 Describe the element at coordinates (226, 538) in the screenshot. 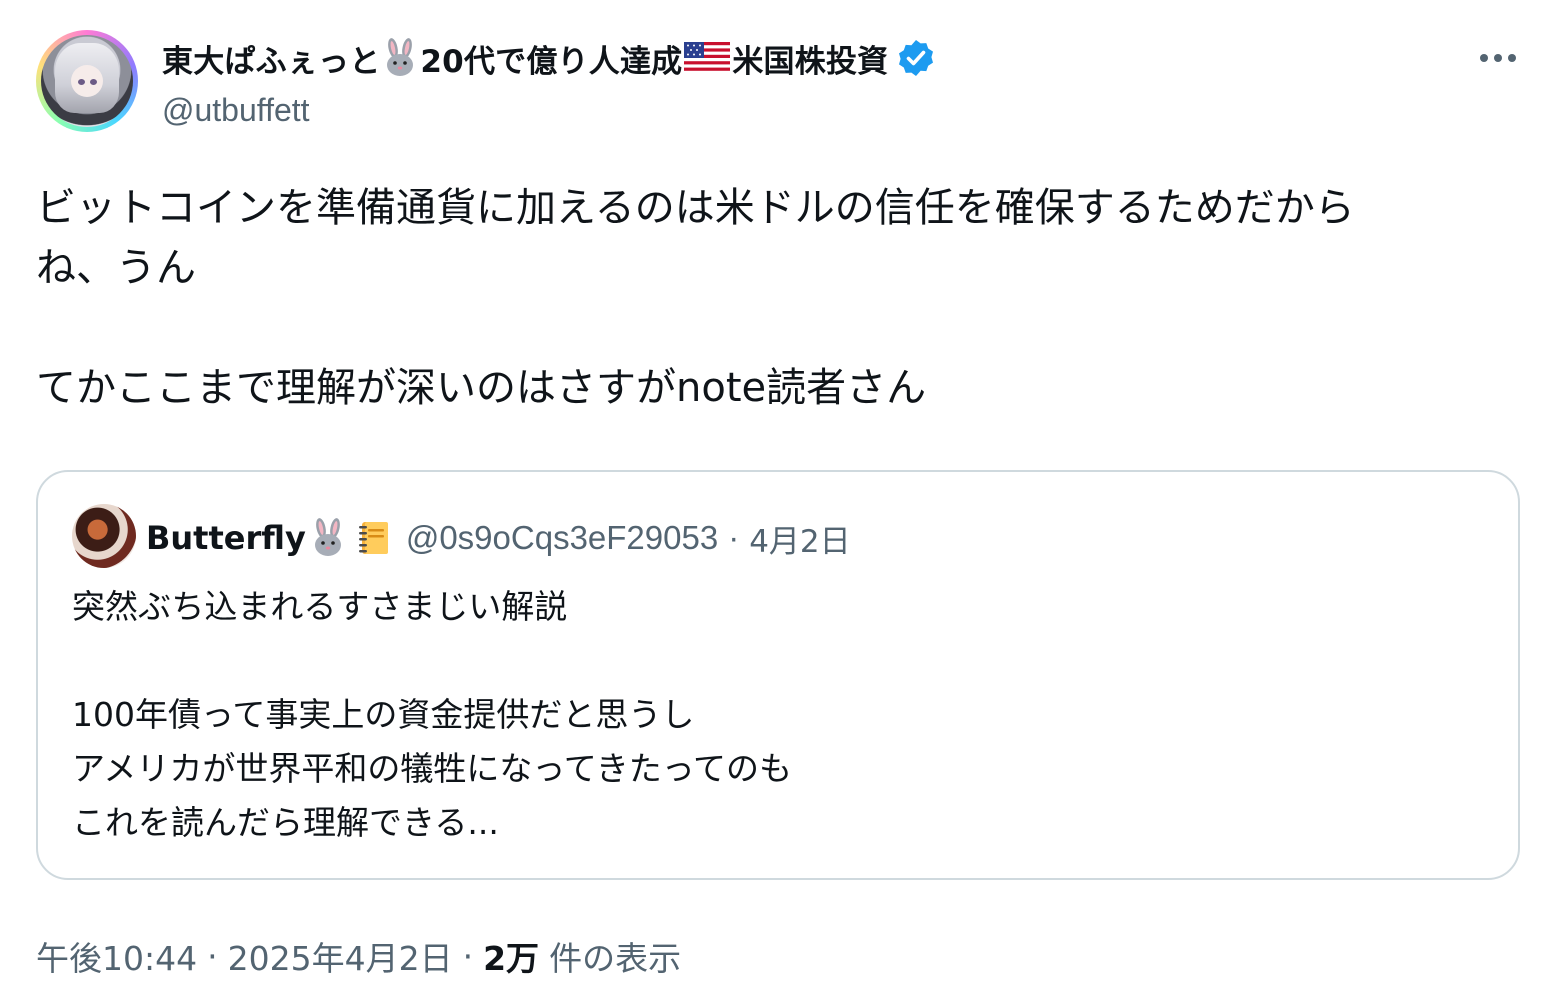

I see `quoted-author-name: Butterfly` at that location.